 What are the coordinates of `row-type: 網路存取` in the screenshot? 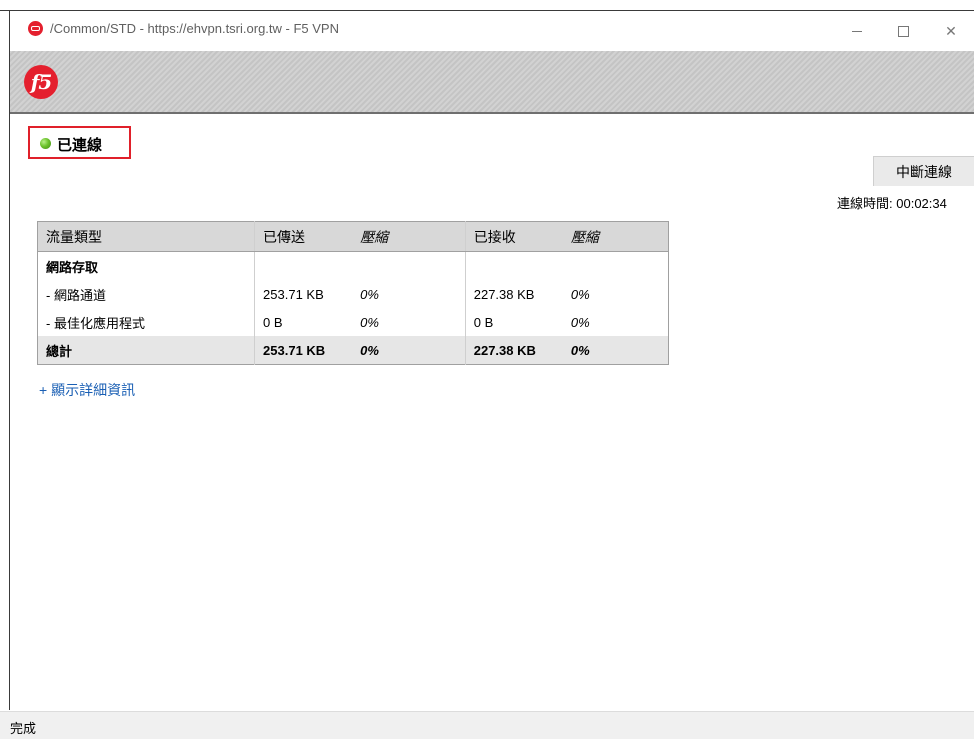 It's located at (72, 267).